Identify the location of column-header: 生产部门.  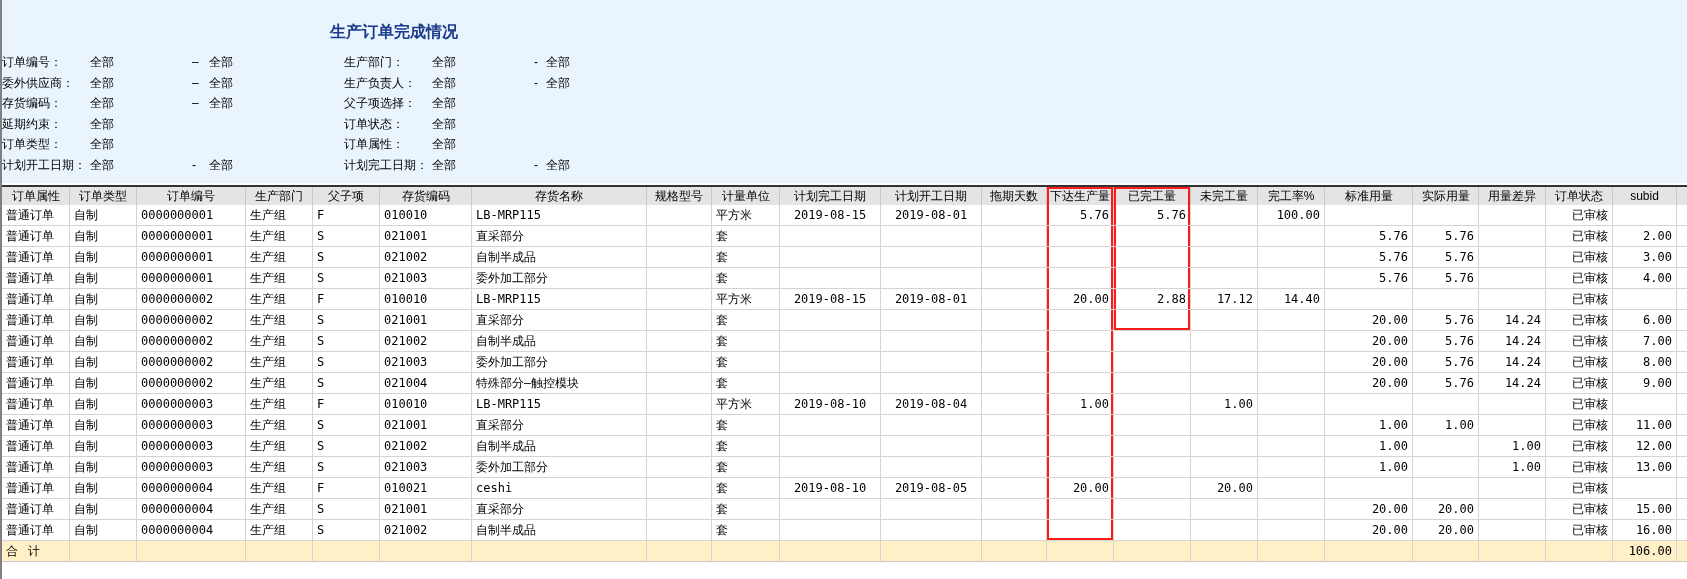
(279, 196).